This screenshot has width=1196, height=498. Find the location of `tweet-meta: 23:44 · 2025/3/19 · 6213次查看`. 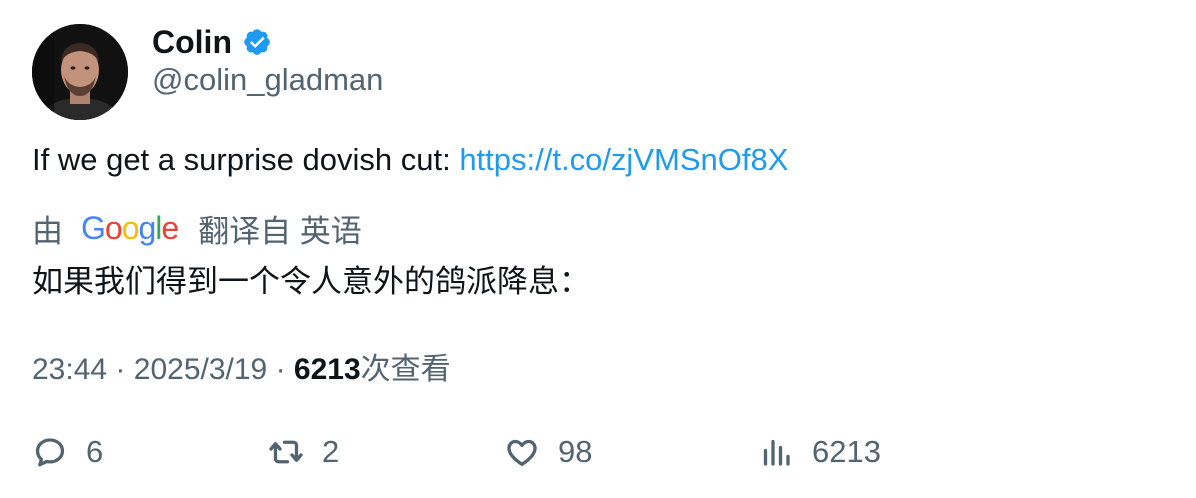

tweet-meta: 23:44 · 2025/3/19 · 6213次查看 is located at coordinates (241, 366).